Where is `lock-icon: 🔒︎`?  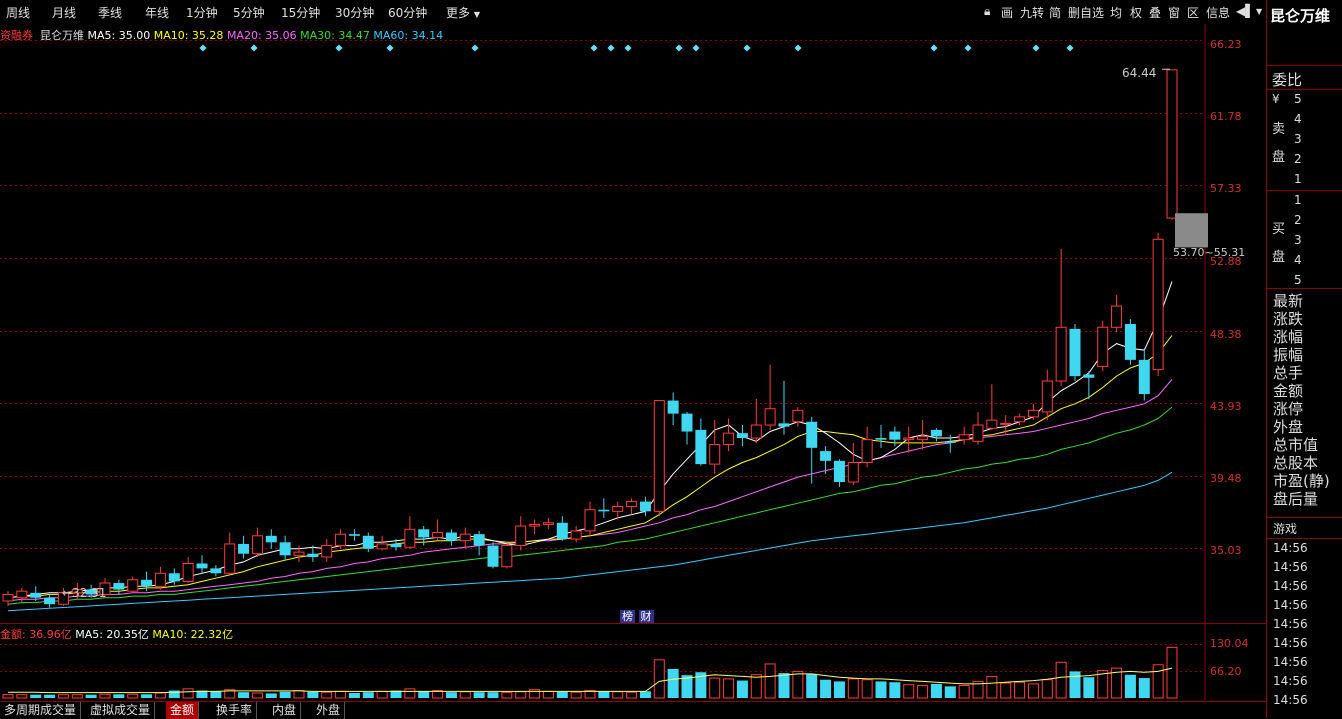
lock-icon: 🔒︎ is located at coordinates (987, 11).